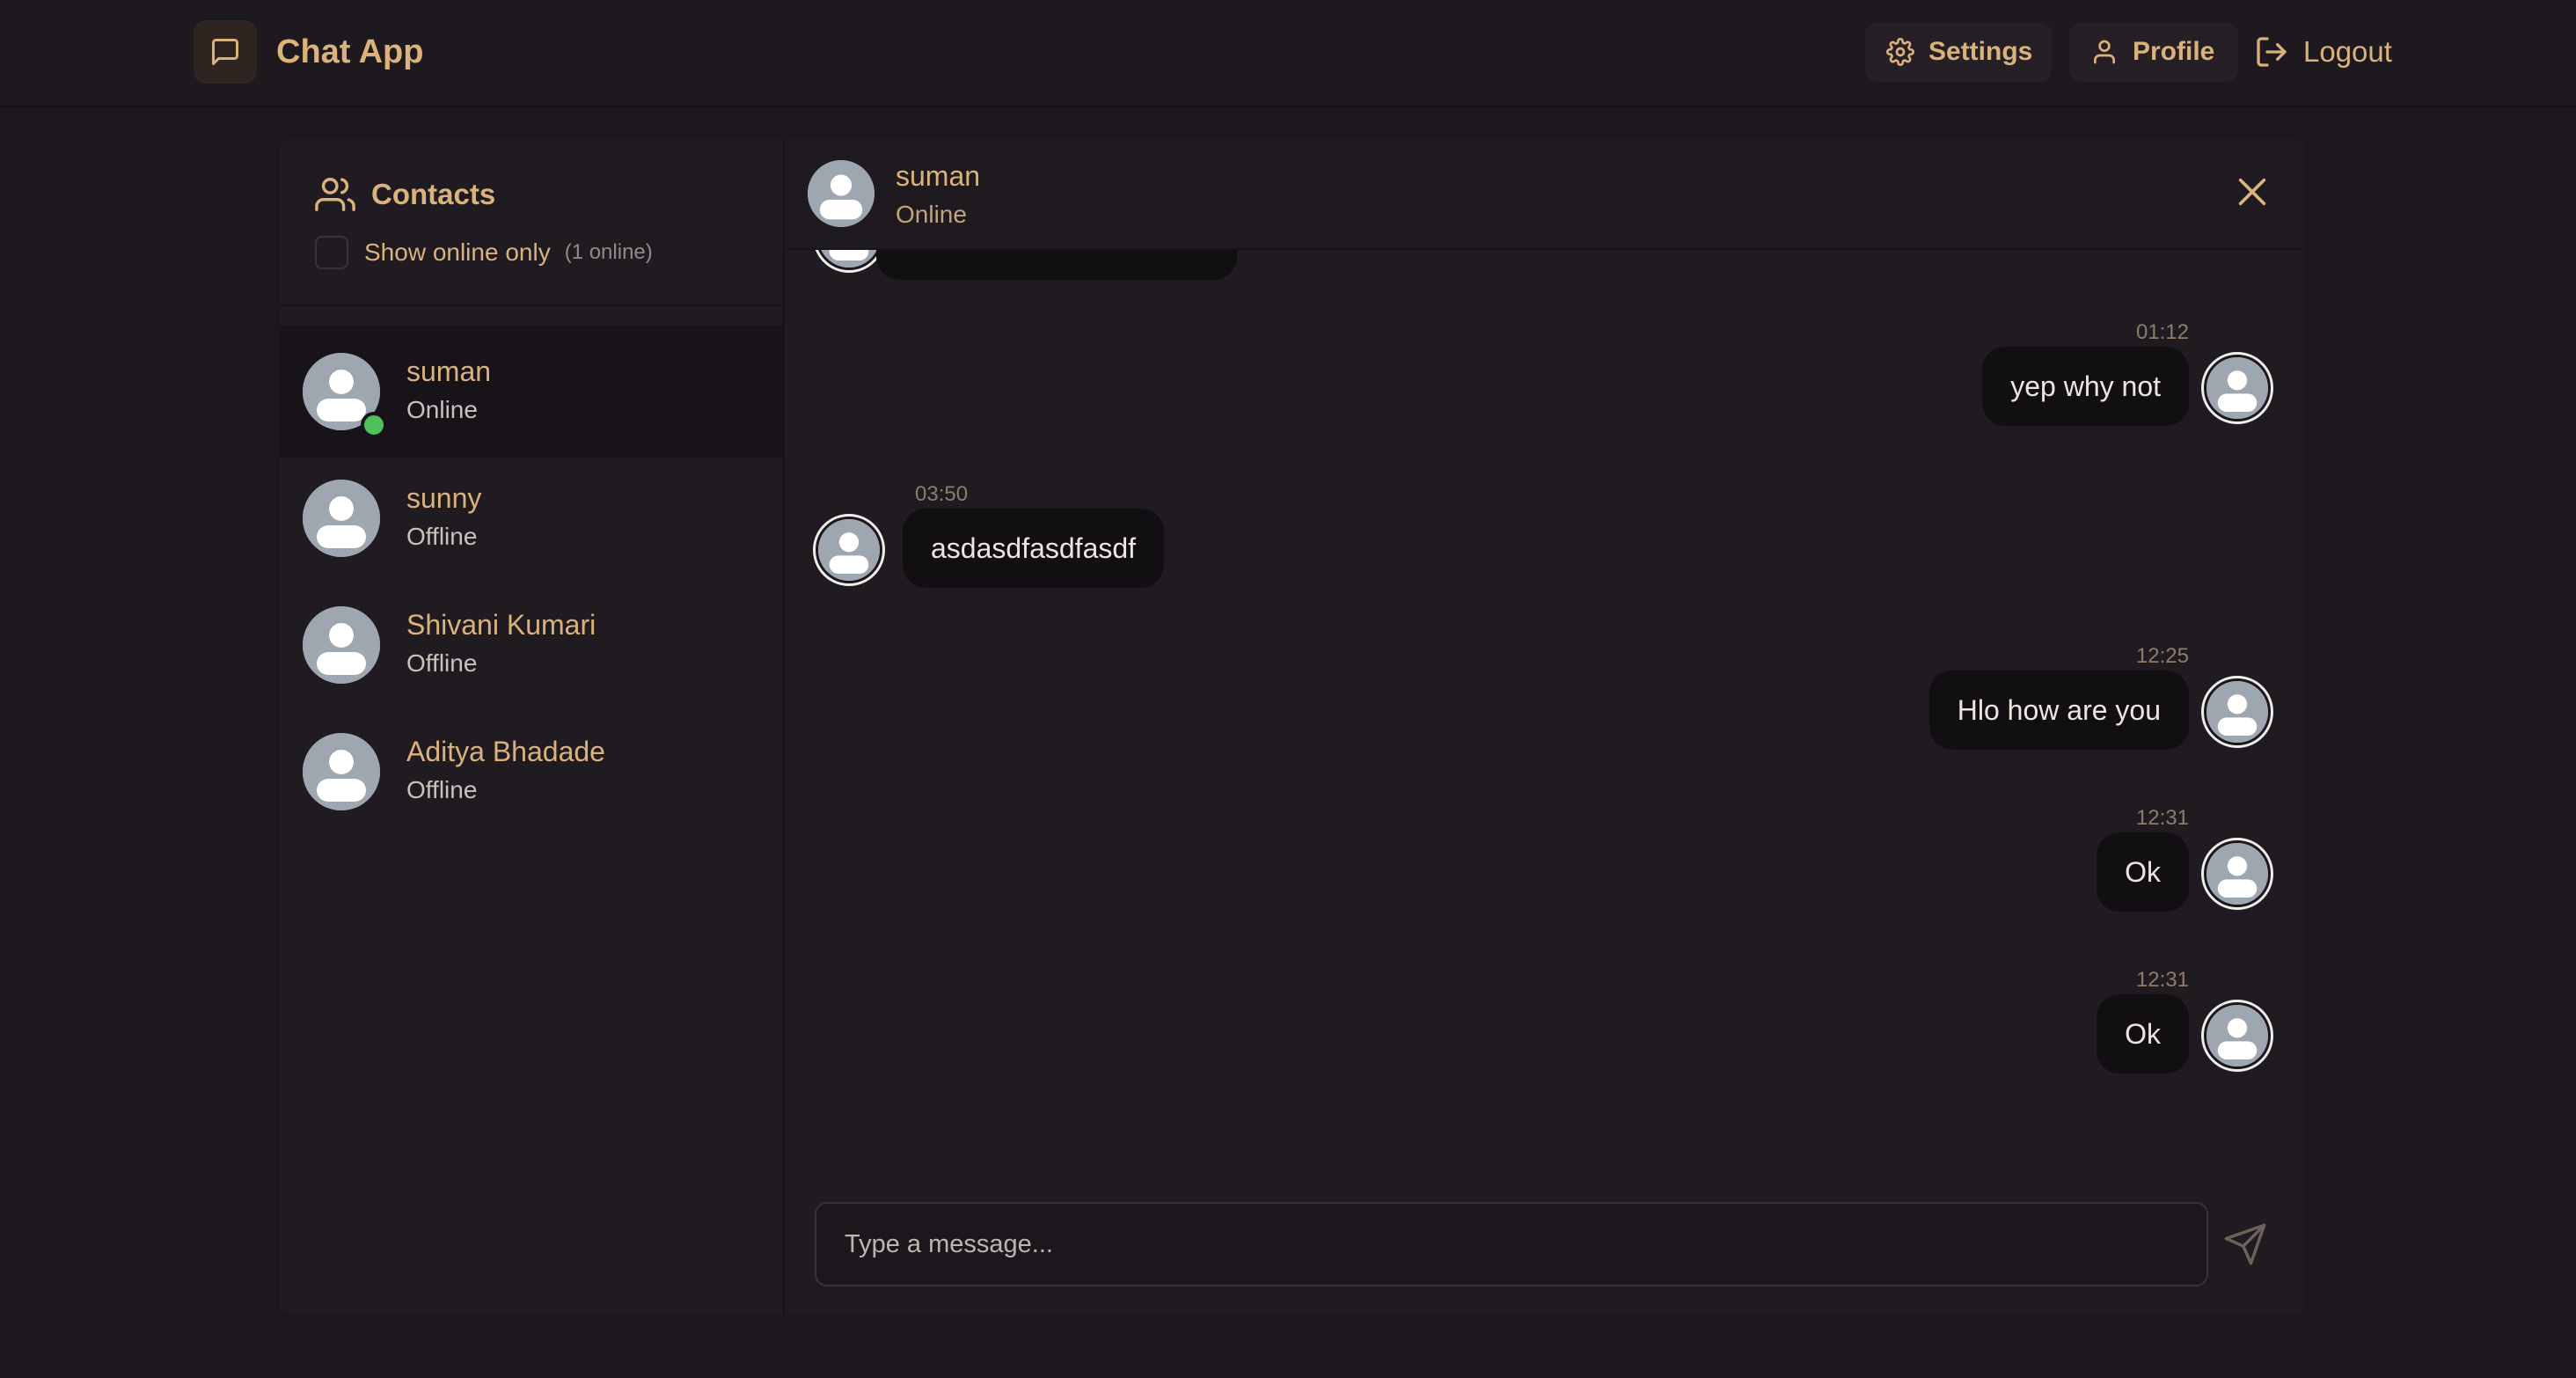 The height and width of the screenshot is (1378, 2576). I want to click on chat-contact-name: suman, so click(938, 176).